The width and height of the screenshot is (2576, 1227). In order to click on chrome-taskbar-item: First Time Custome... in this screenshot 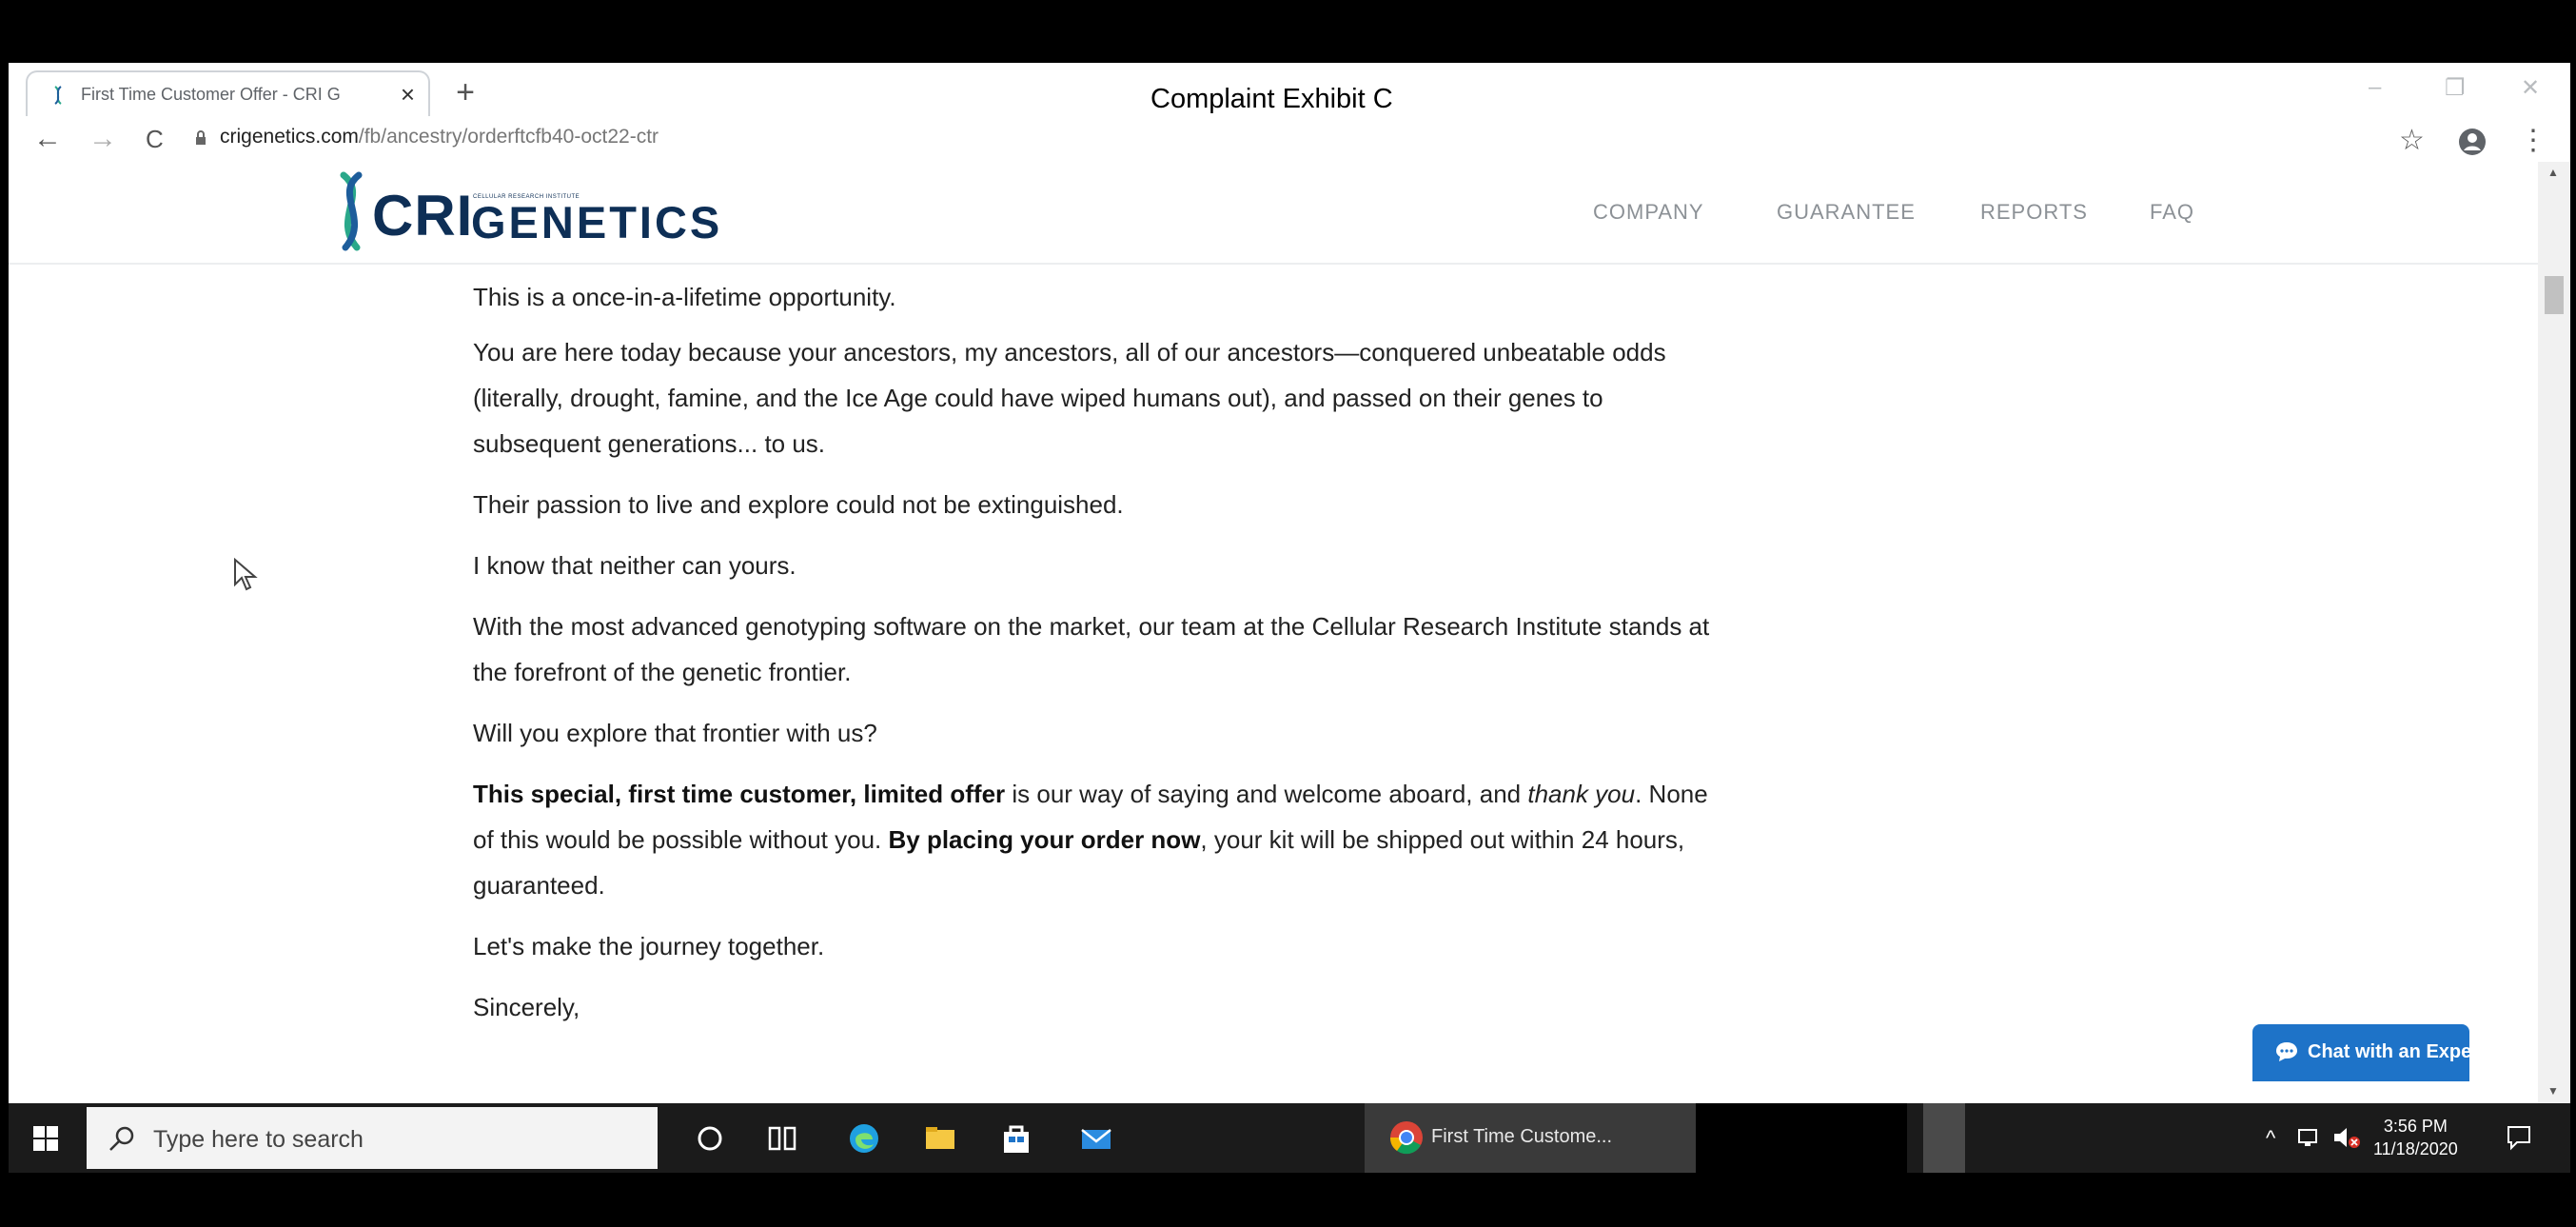, I will do `click(1530, 1138)`.